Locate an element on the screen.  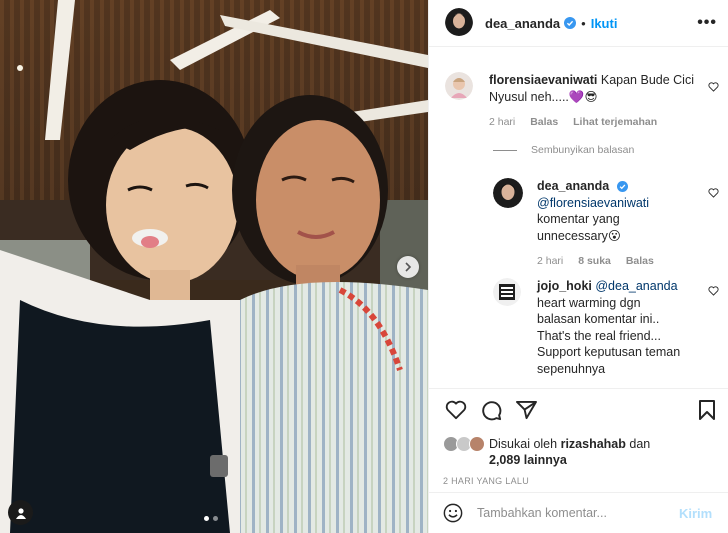
comment-username: florensiaevaniwati is located at coordinates (543, 80).